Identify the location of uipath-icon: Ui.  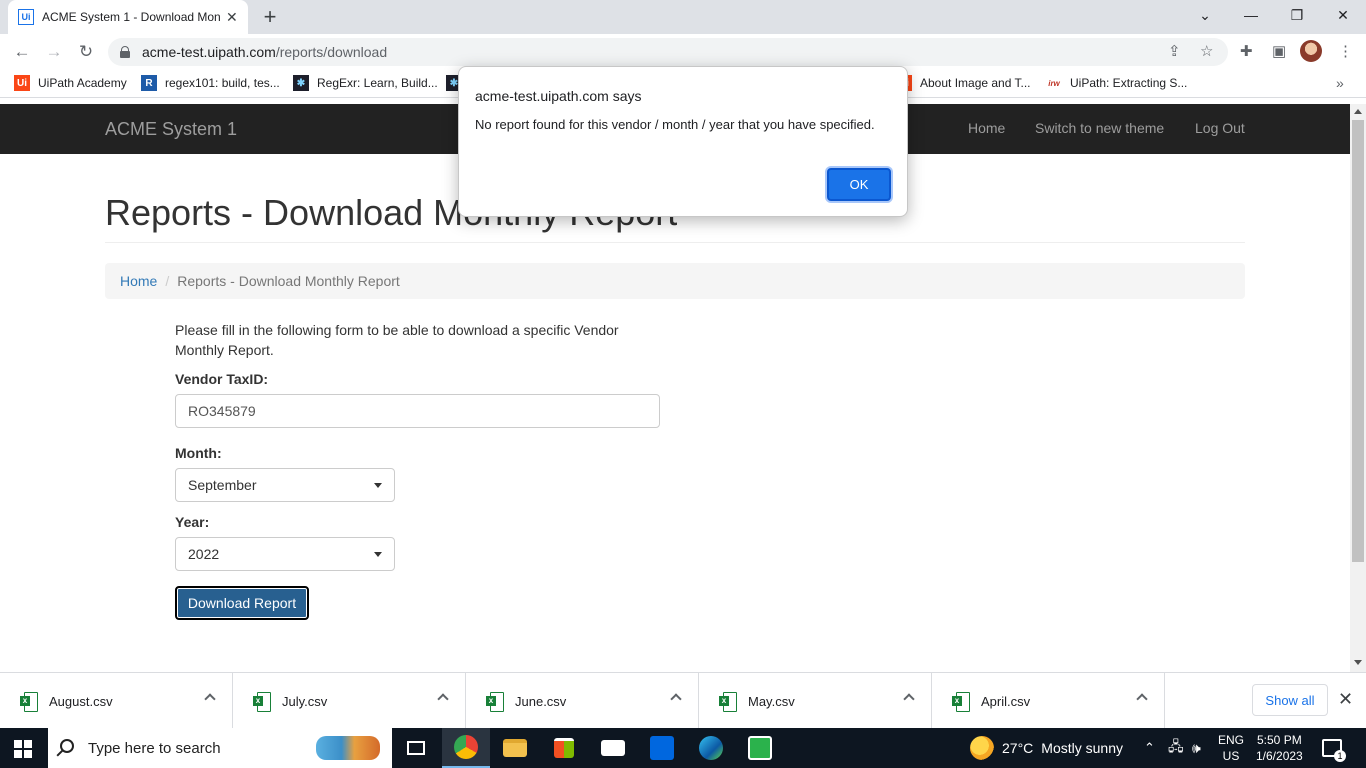
(22, 83).